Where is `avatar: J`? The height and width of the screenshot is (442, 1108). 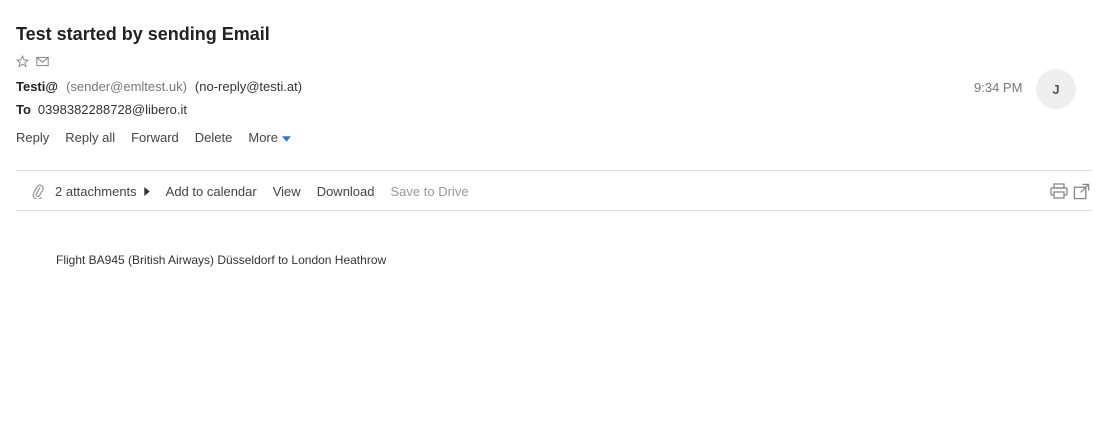 avatar: J is located at coordinates (1056, 89).